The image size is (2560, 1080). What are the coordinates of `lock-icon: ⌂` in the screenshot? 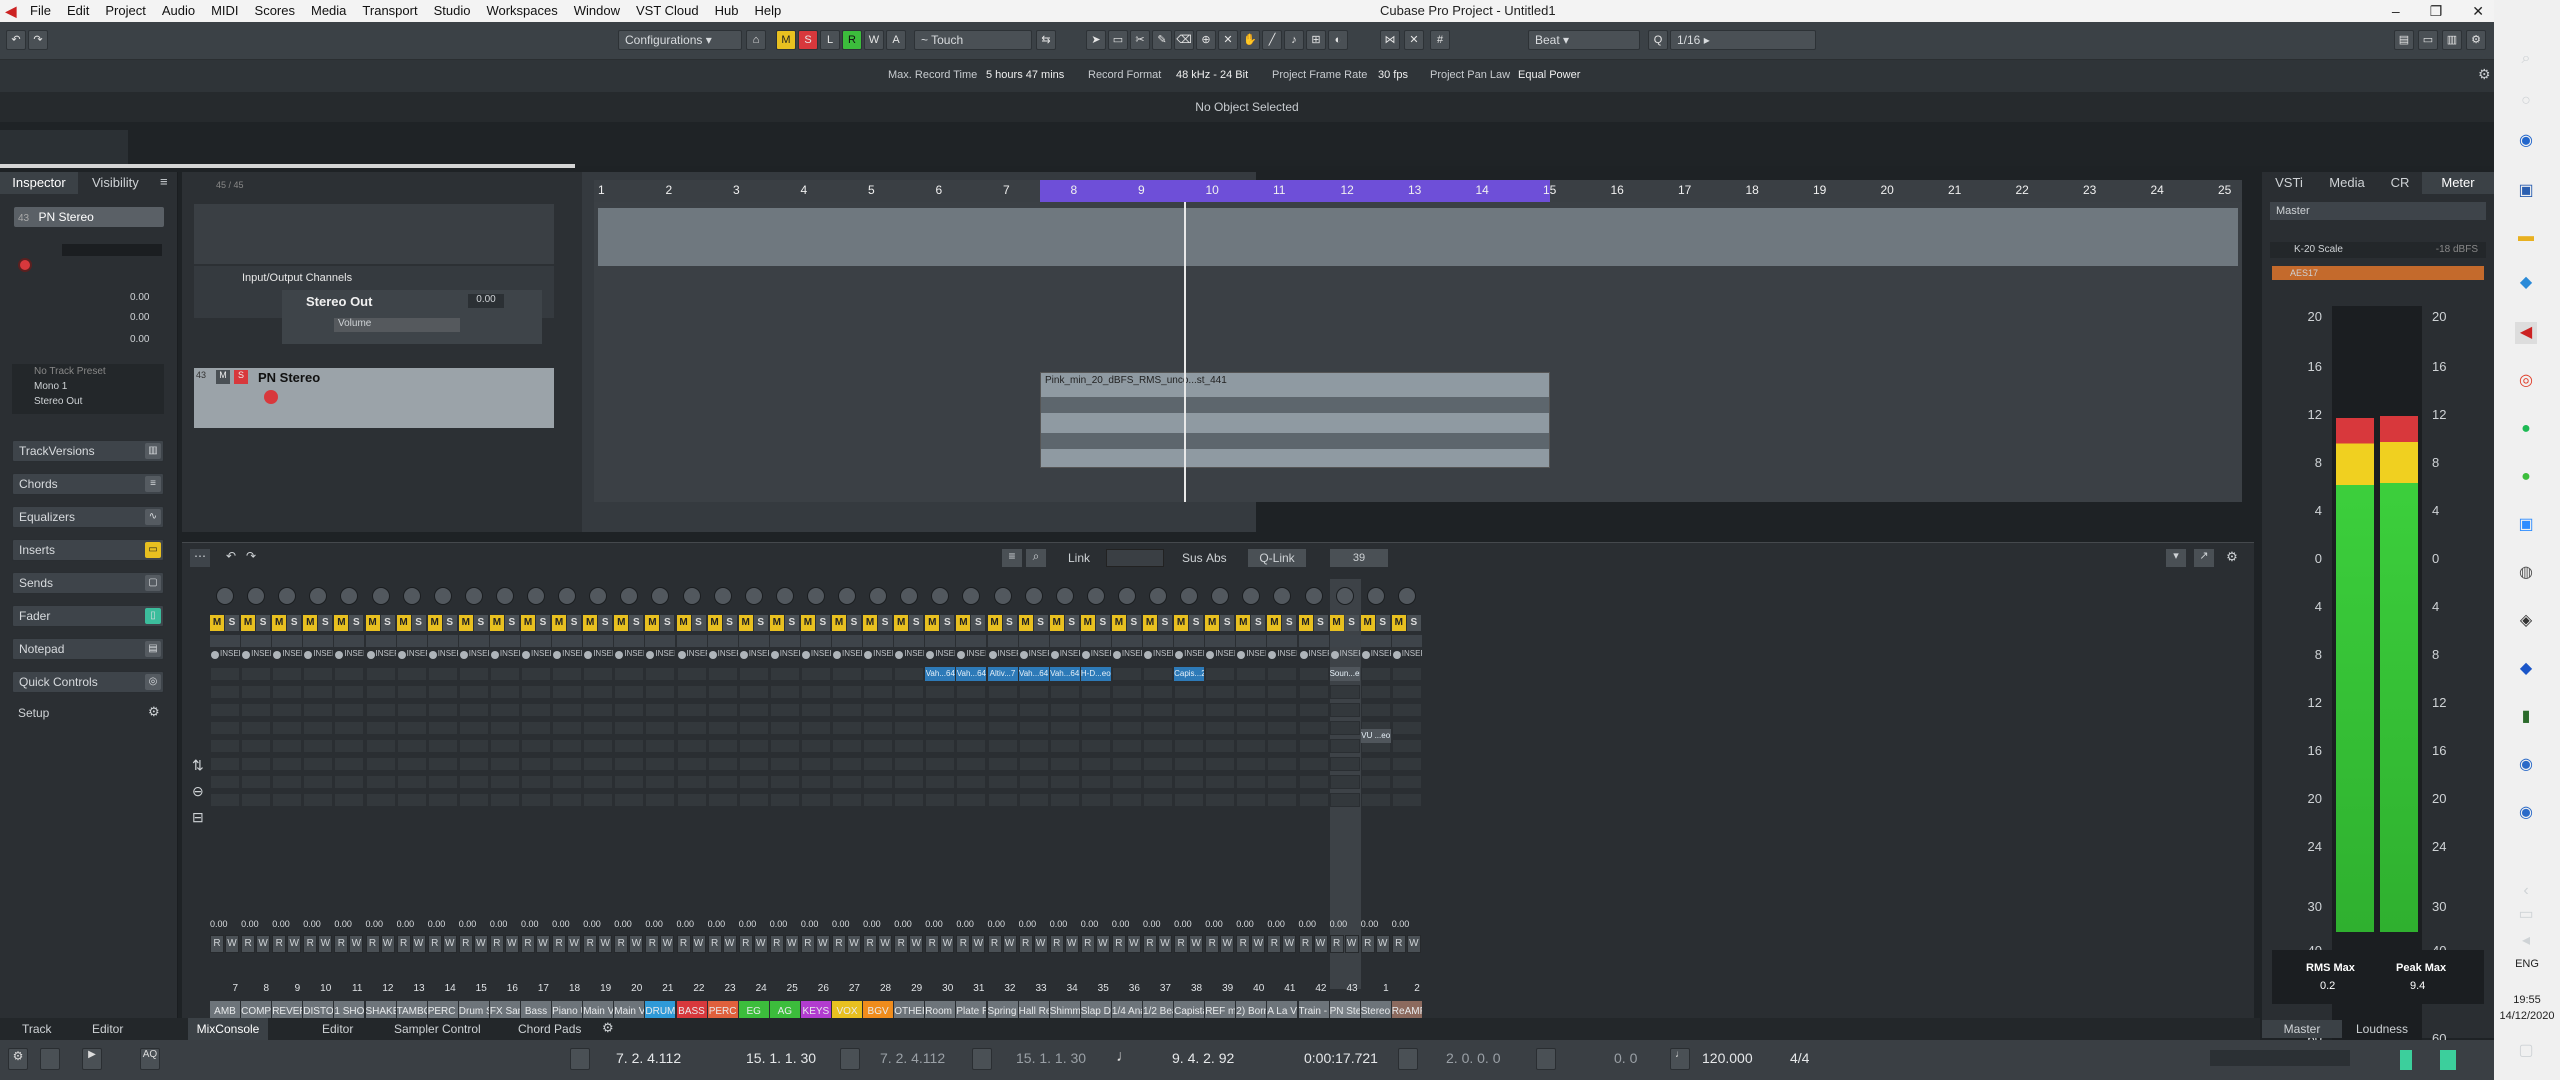 It's located at (756, 40).